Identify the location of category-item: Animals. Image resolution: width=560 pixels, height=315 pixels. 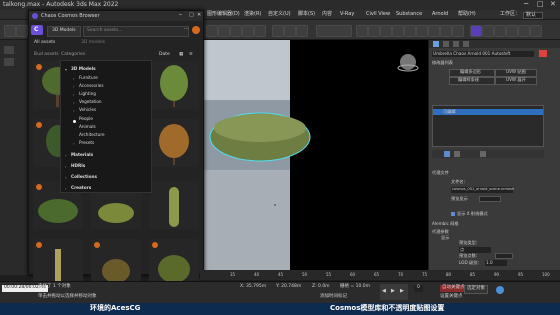
(87, 126).